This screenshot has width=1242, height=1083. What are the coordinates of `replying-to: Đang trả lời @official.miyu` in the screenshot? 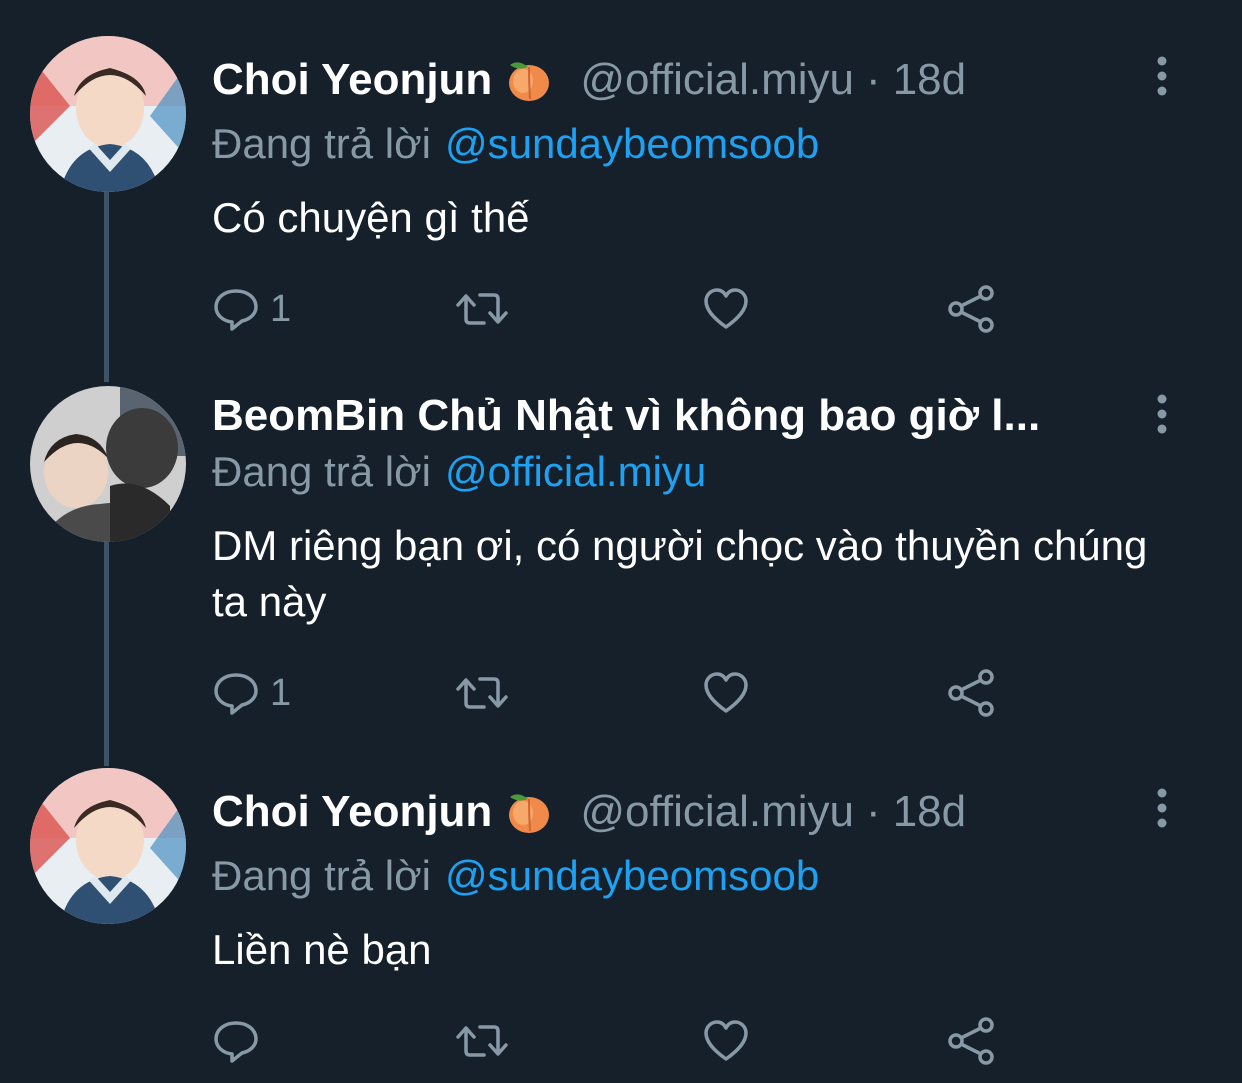 It's located at (459, 472).